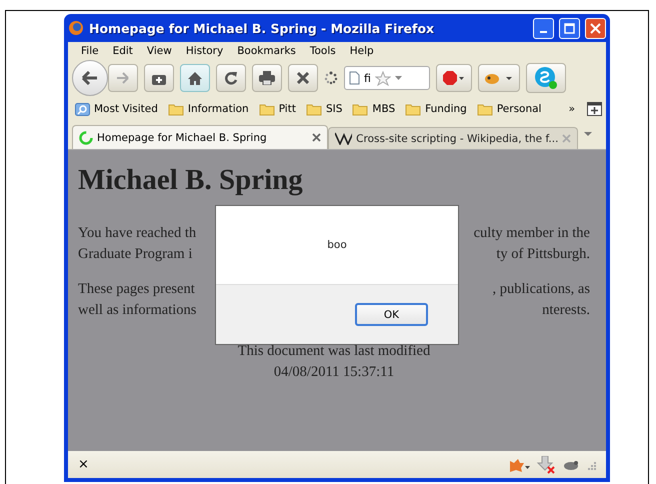  Describe the element at coordinates (436, 109) in the screenshot. I see `bookmark-item: Funding` at that location.